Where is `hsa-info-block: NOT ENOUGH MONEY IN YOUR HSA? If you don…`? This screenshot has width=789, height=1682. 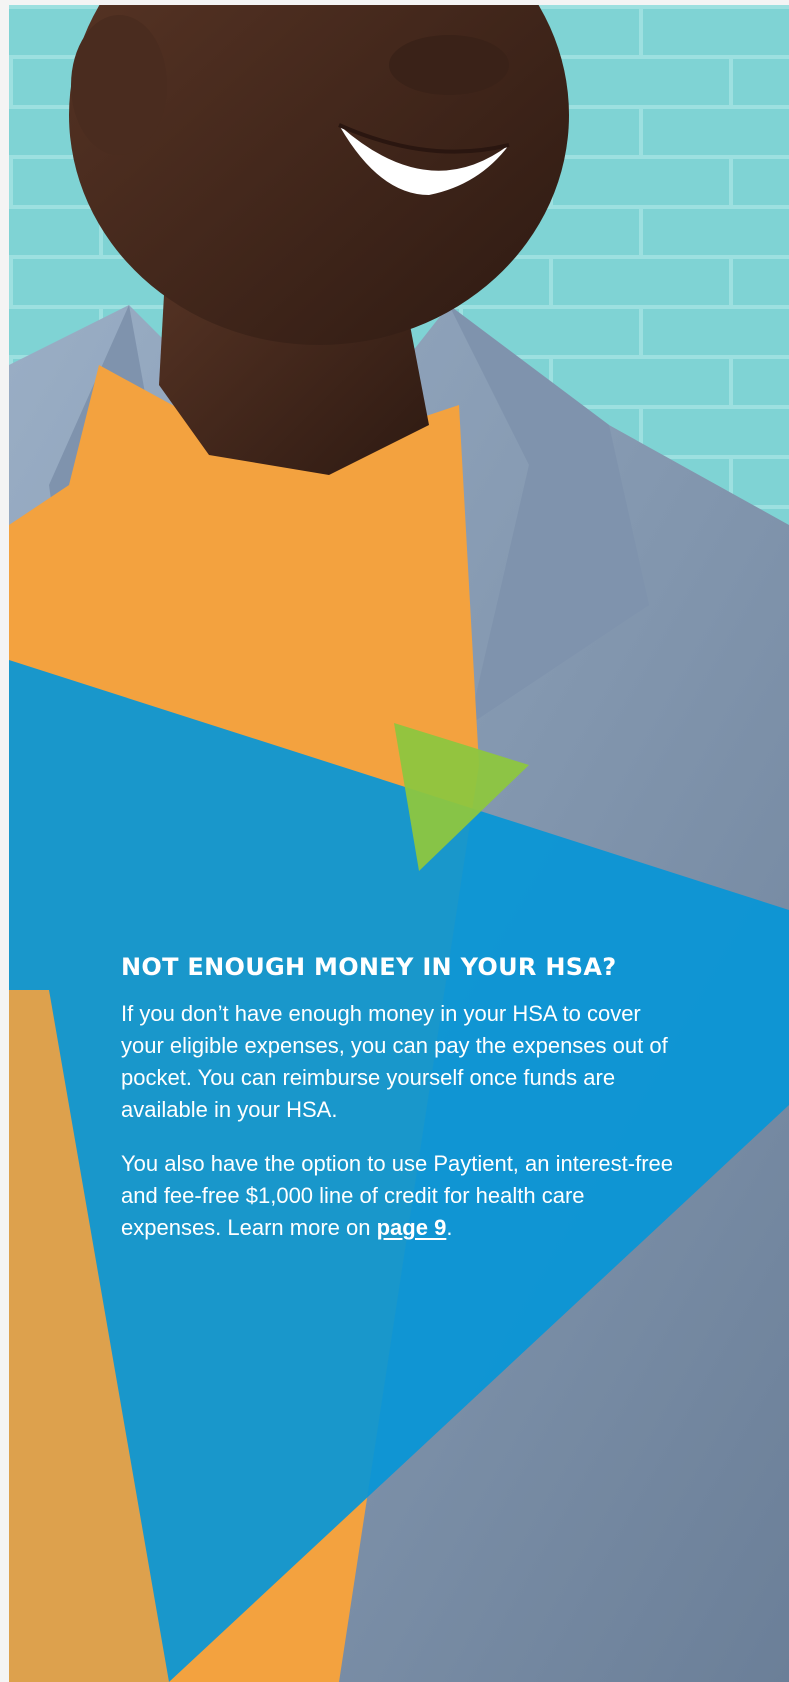 hsa-info-block: NOT ENOUGH MONEY IN YOUR HSA? If you don… is located at coordinates (401, 1109).